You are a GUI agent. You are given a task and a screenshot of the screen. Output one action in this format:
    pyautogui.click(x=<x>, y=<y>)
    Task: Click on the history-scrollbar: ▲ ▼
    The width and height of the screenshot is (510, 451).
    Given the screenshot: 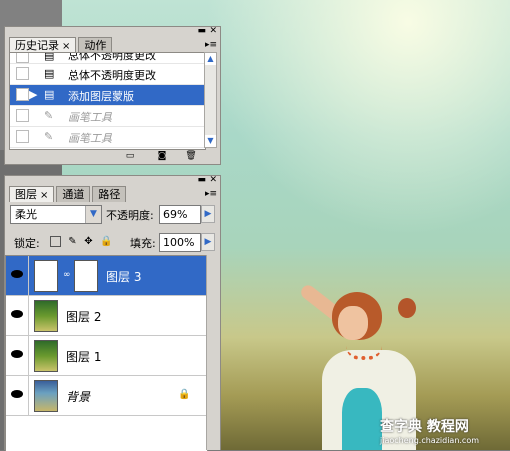 What is the action you would take?
    pyautogui.click(x=210, y=100)
    